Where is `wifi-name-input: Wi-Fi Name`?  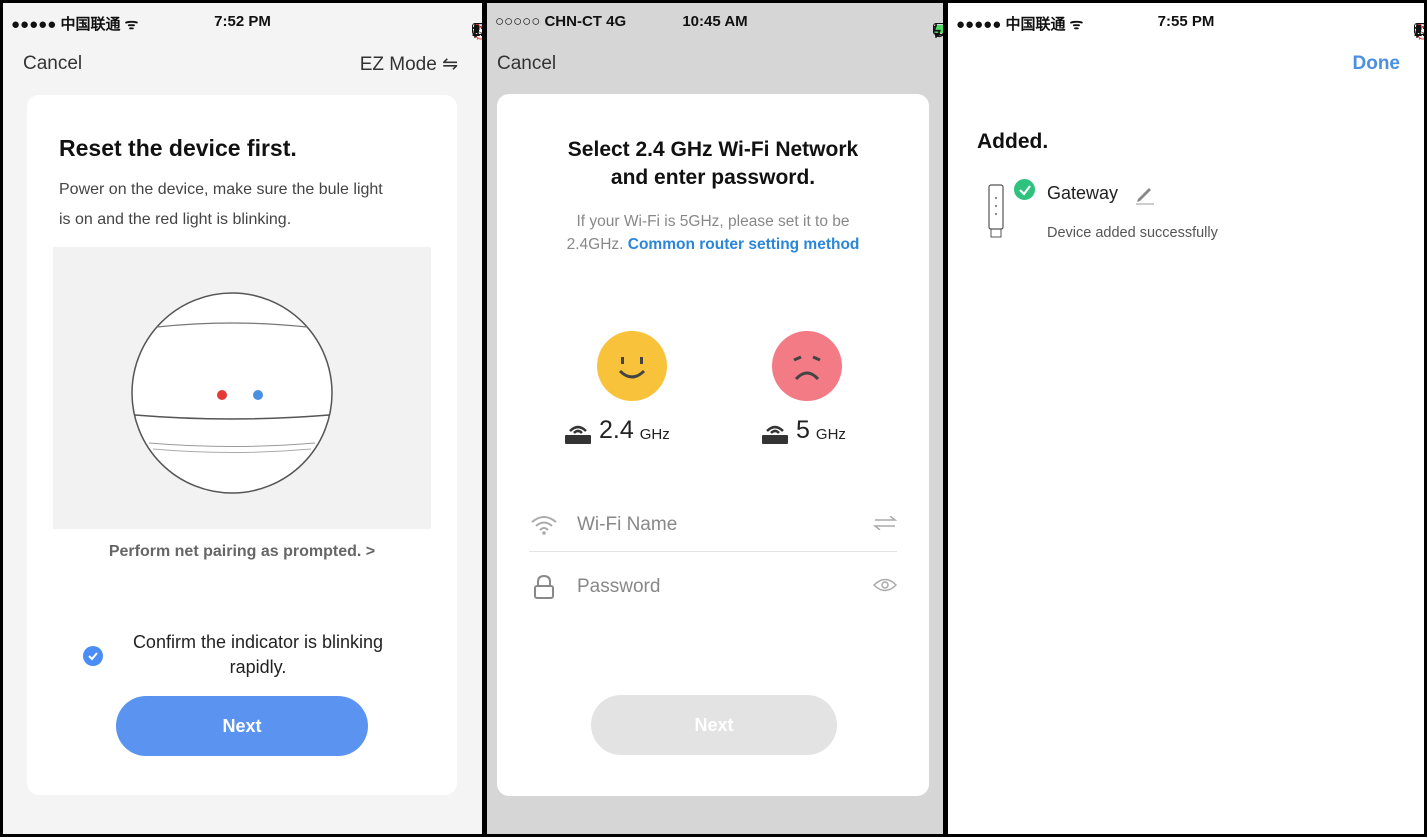 wifi-name-input: Wi-Fi Name is located at coordinates (627, 525).